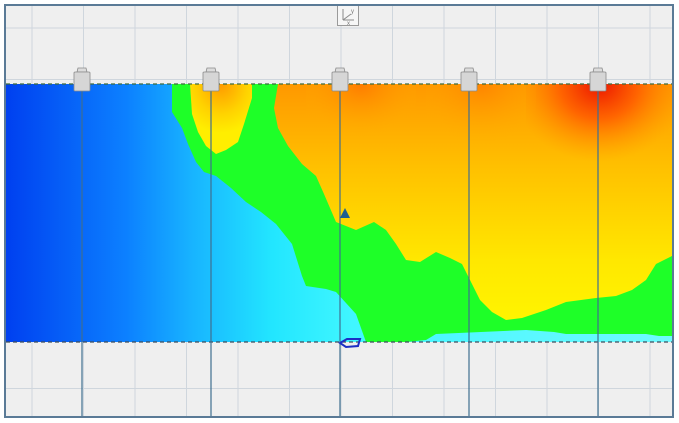  Describe the element at coordinates (352, 12) in the screenshot. I see `axis-label-y: y` at that location.